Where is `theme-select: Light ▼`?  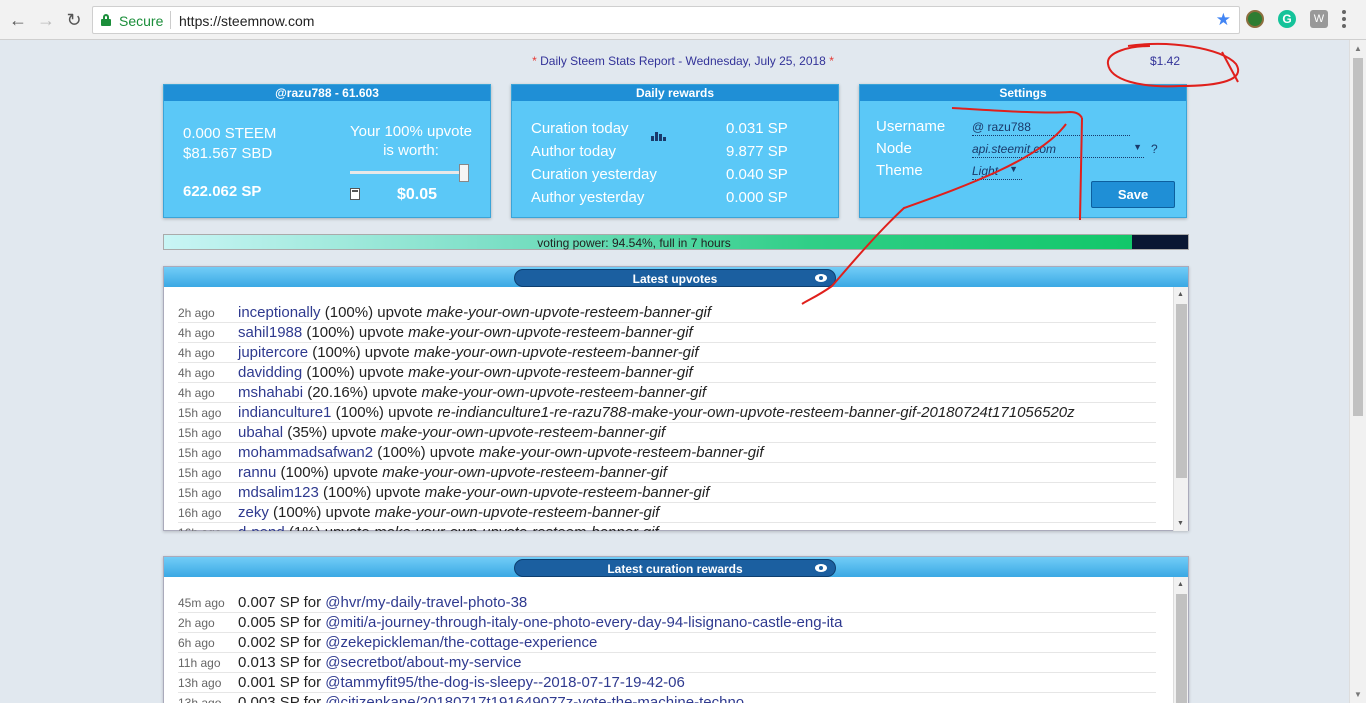 theme-select: Light ▼ is located at coordinates (997, 172).